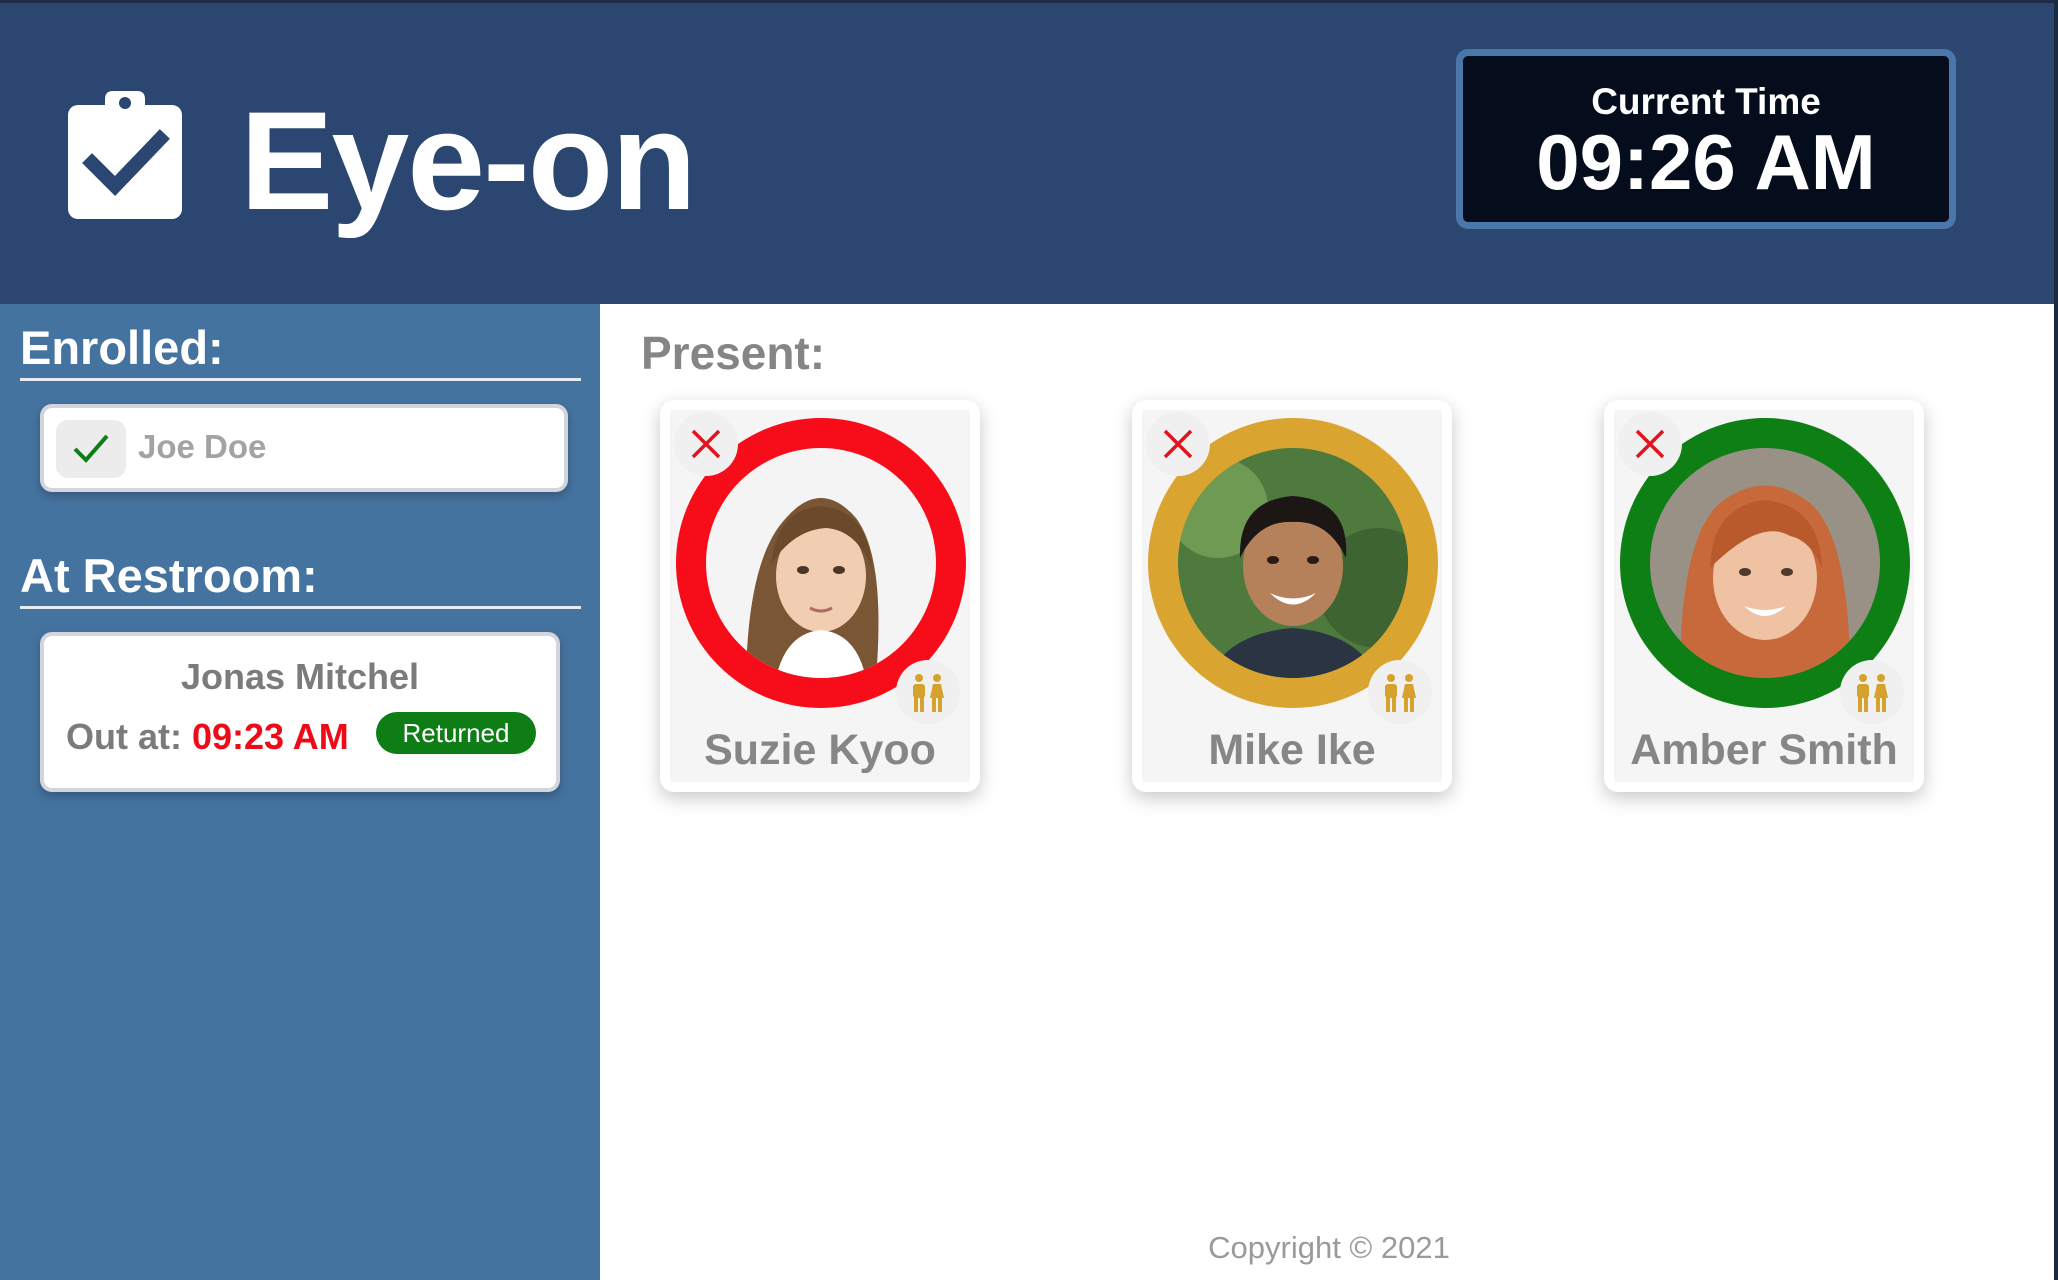 The image size is (2058, 1280). I want to click on window-edge, so click(2056, 640).